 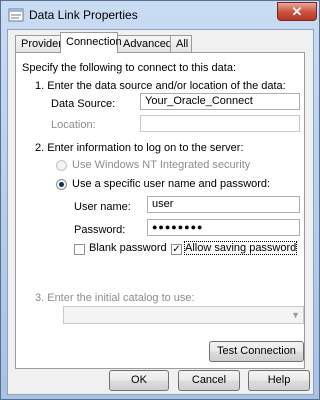 What do you see at coordinates (83, 104) in the screenshot?
I see `data-source-label: Data Source:` at bounding box center [83, 104].